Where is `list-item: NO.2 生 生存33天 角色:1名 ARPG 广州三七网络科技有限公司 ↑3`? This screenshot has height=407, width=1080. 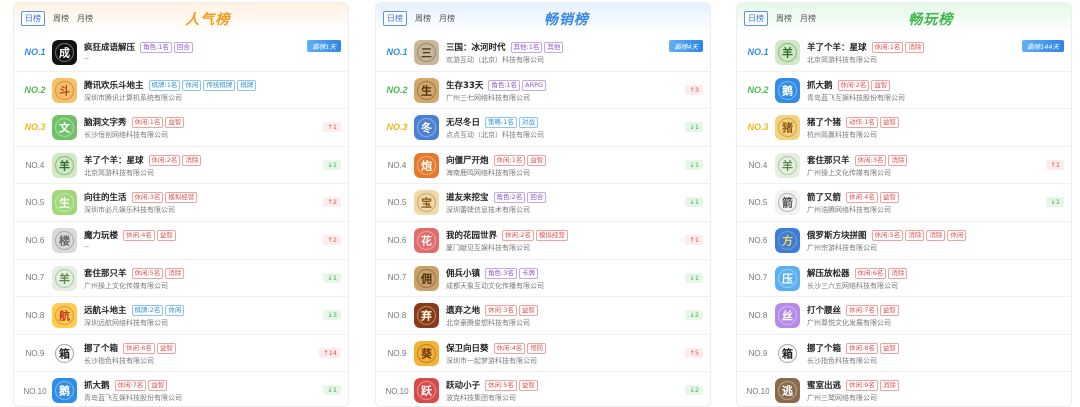
list-item: NO.2 生 生存33天 角色:1名 ARPG 广州三七网络科技有限公司 ↑3 is located at coordinates (543, 91).